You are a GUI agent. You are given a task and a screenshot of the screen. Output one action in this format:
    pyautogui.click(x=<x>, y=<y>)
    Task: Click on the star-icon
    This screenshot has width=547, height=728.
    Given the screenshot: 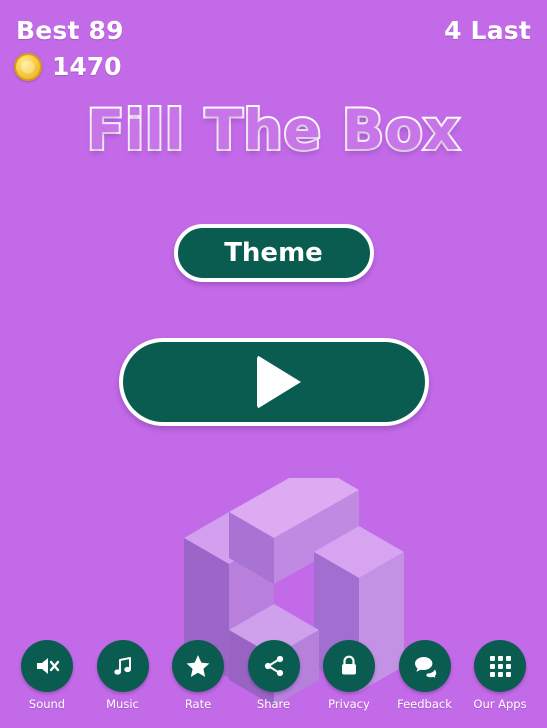 What is the action you would take?
    pyautogui.click(x=198, y=666)
    